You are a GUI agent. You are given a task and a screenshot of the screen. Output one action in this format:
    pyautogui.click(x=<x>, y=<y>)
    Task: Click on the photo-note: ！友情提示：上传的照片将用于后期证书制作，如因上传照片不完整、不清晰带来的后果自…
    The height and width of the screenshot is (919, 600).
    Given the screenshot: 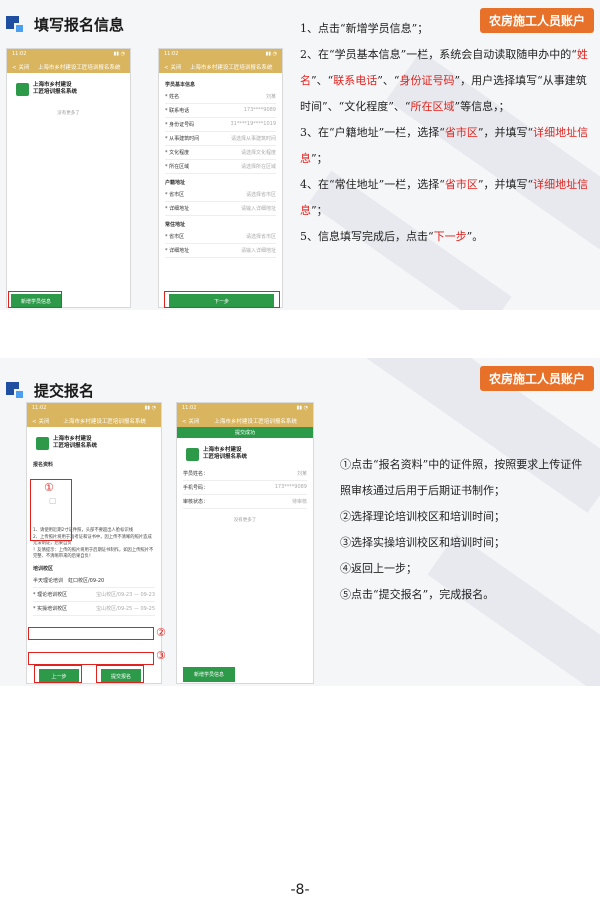 What is the action you would take?
    pyautogui.click(x=93, y=553)
    